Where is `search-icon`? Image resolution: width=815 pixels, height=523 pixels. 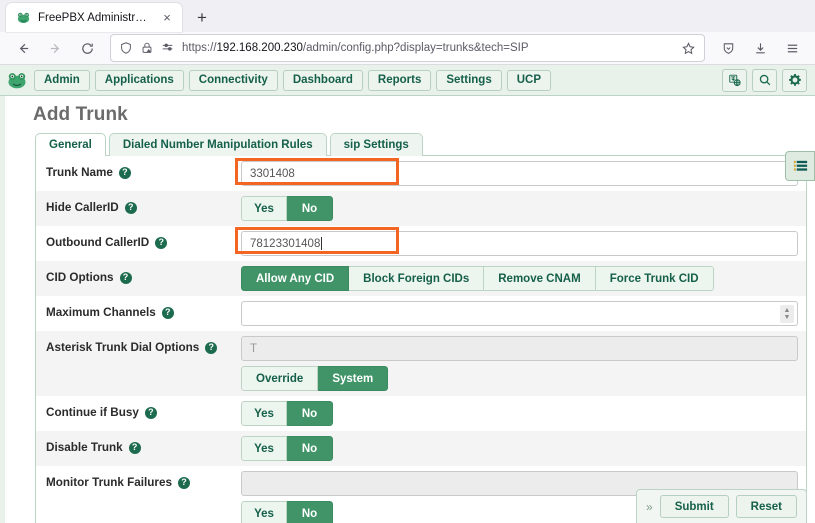 search-icon is located at coordinates (764, 80).